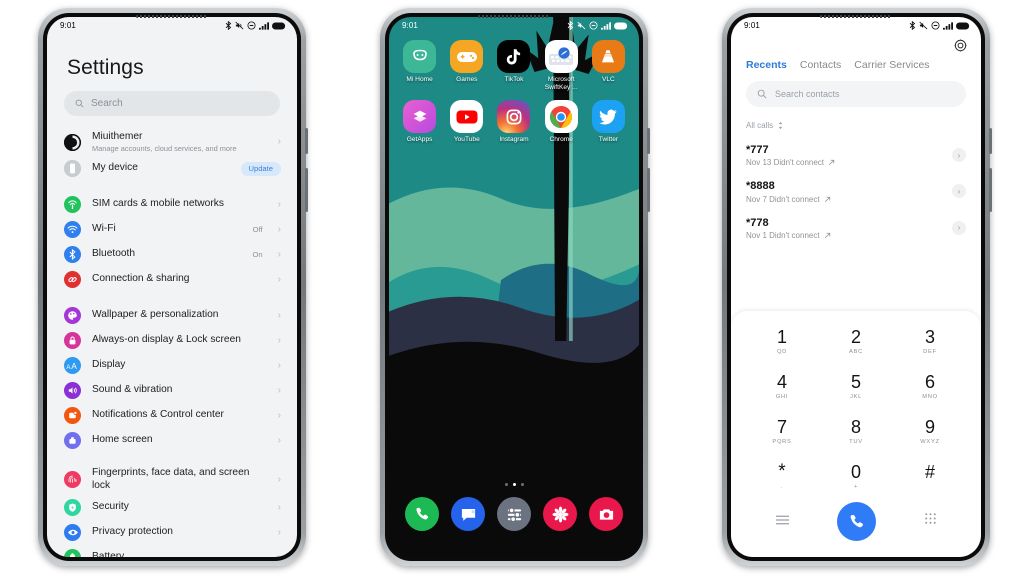  What do you see at coordinates (930, 386) in the screenshot?
I see `dialpad-key-6: 6 MNO` at bounding box center [930, 386].